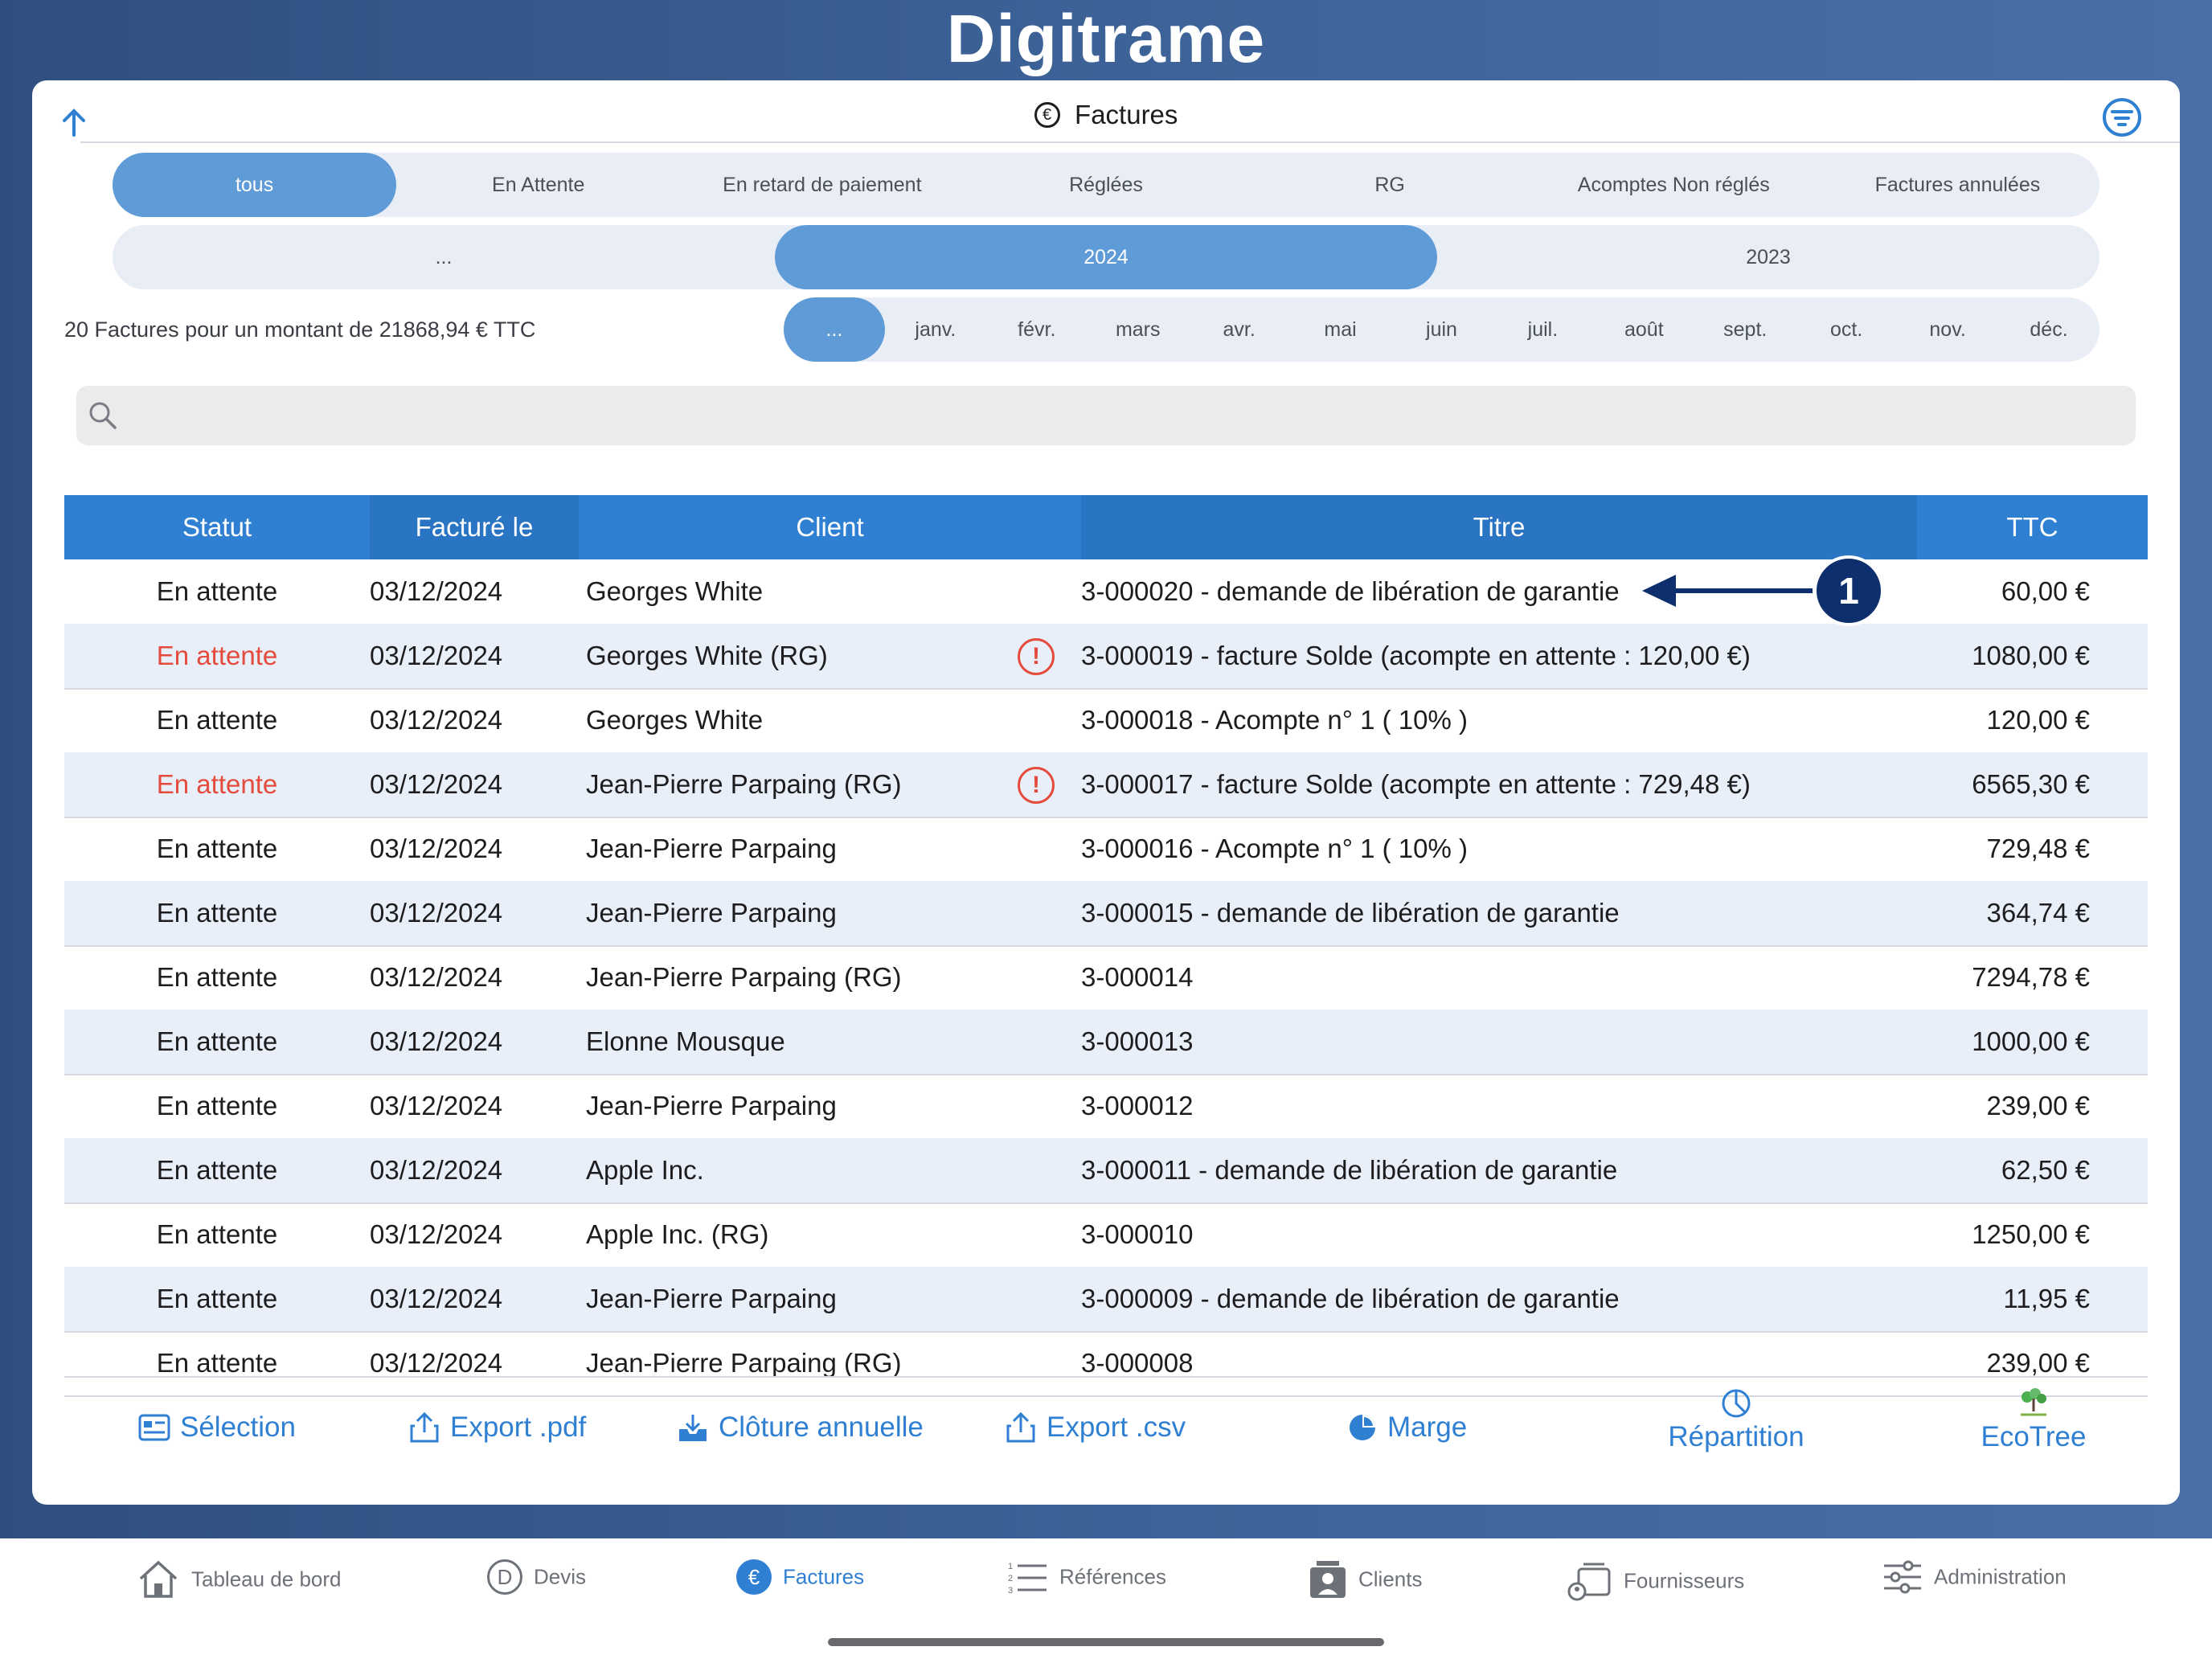 Image resolution: width=2212 pixels, height=1659 pixels. Describe the element at coordinates (1736, 1403) in the screenshot. I see `pie-chart-outline-icon` at that location.